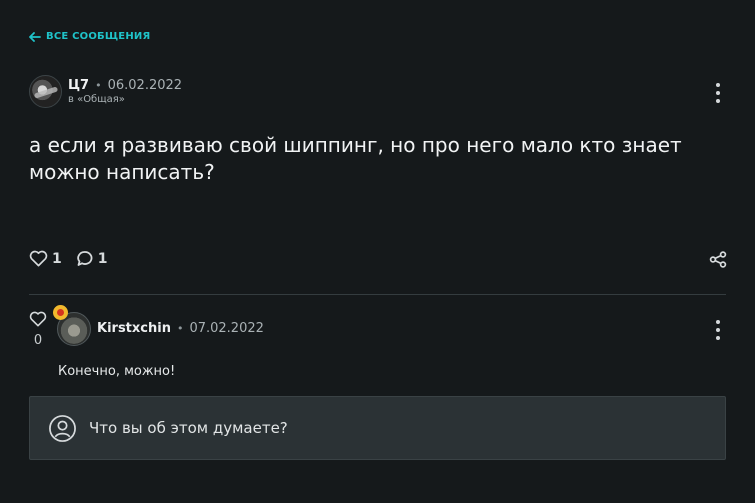 This screenshot has height=503, width=755. Describe the element at coordinates (188, 428) in the screenshot. I see `reply-placeholder: Что вы об этом думаете?` at that location.